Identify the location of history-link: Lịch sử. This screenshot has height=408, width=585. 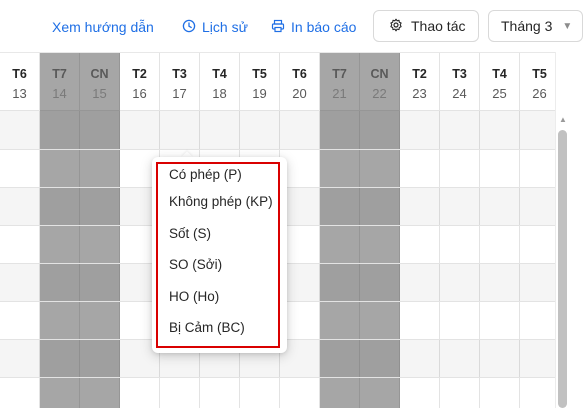
(215, 27).